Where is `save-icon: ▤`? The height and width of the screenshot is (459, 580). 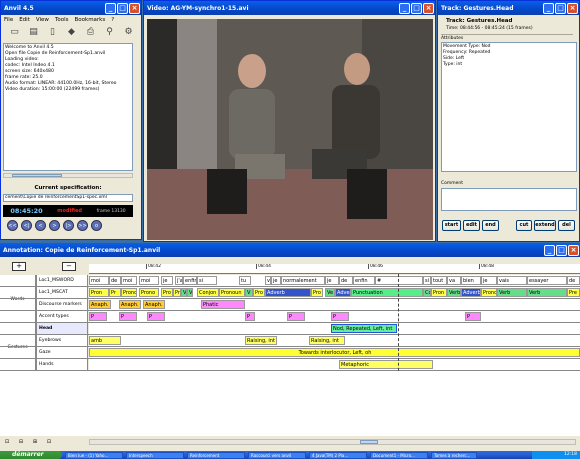
save-icon: ▤ is located at coordinates (33, 32).